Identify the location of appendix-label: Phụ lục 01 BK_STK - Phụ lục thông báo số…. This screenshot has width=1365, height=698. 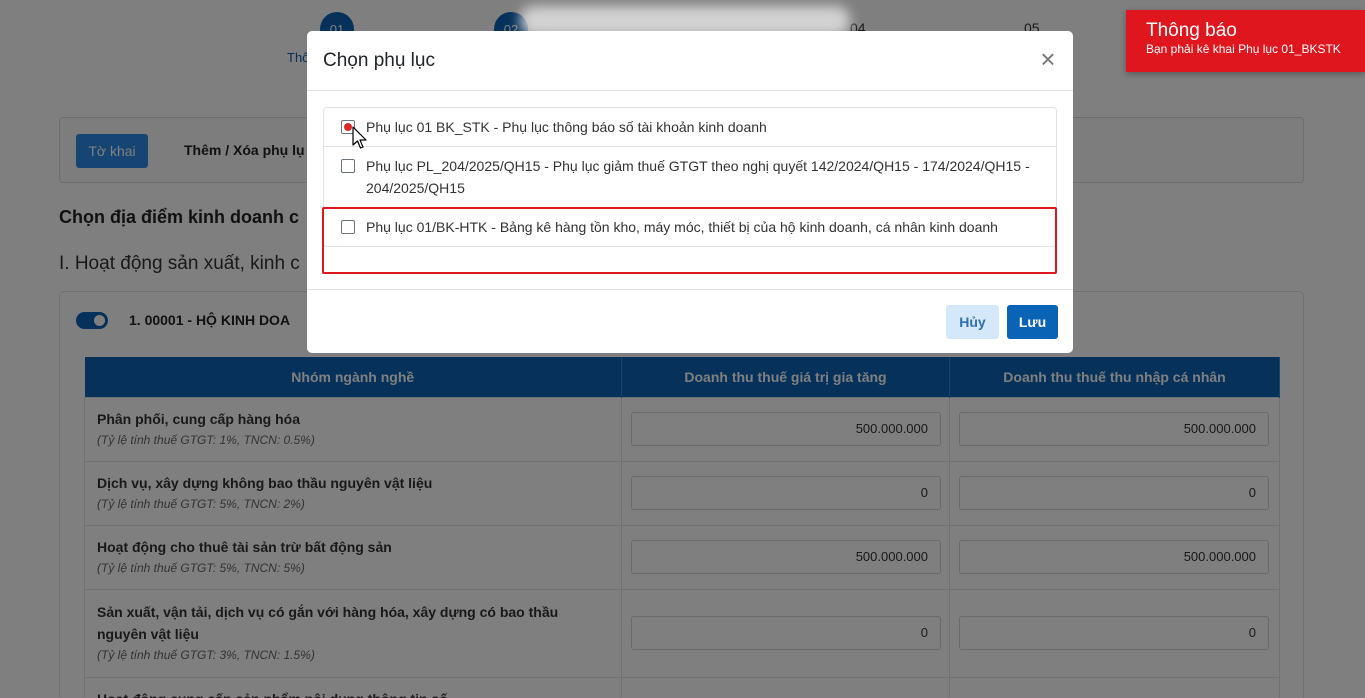
(566, 127).